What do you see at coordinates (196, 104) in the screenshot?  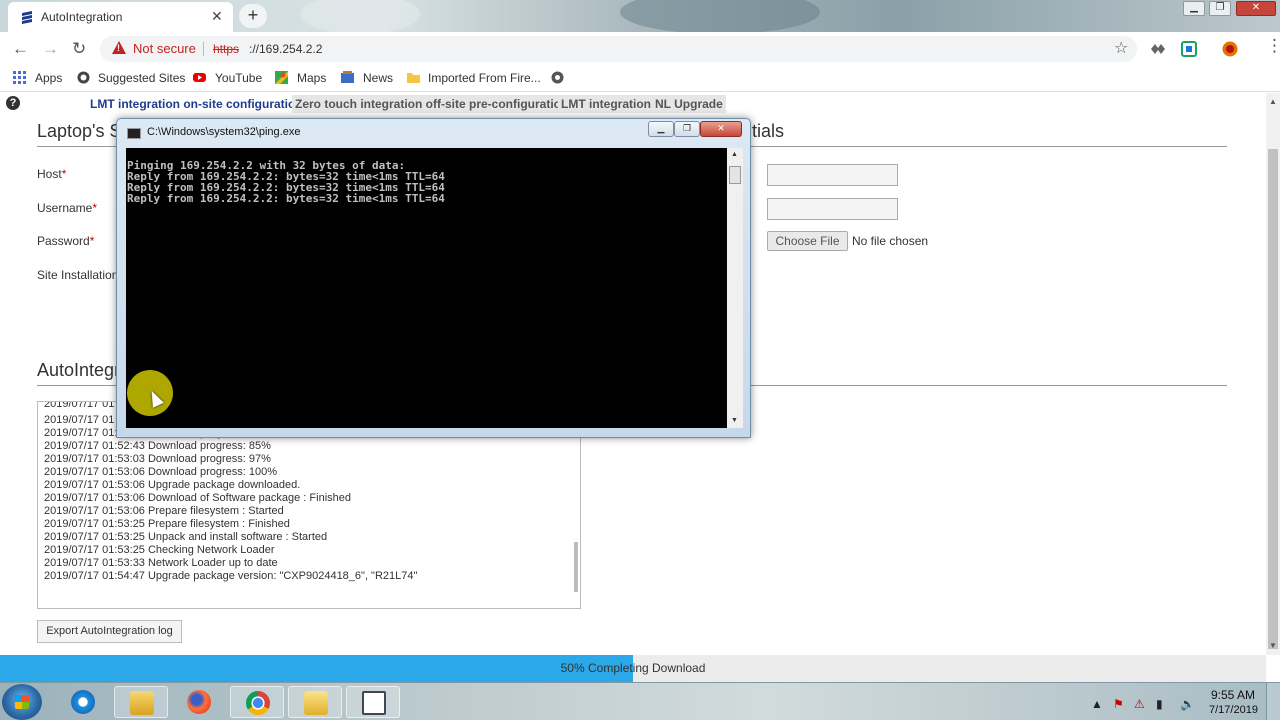 I see `tab-lmt-onsite-config: LMT integration on-site configuration` at bounding box center [196, 104].